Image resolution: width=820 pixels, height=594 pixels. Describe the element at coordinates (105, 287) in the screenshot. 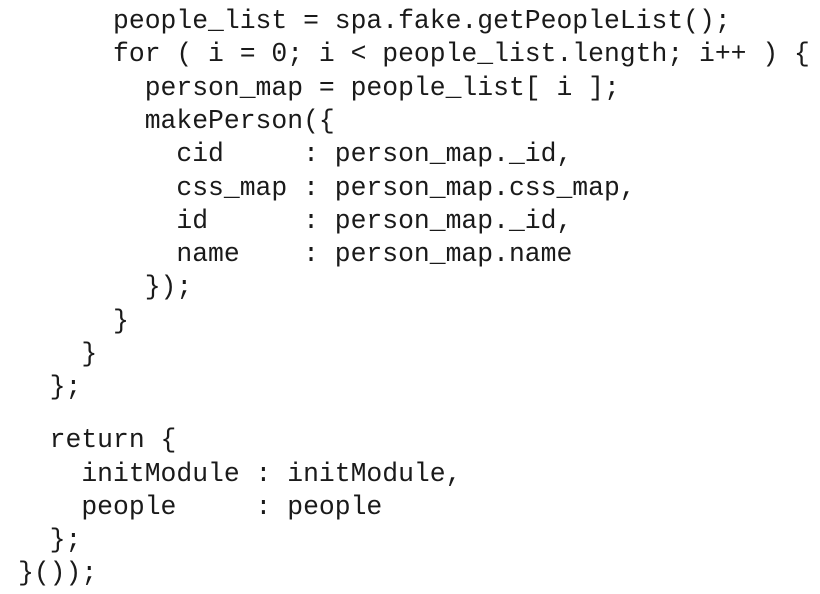

I see `code-line: });` at that location.